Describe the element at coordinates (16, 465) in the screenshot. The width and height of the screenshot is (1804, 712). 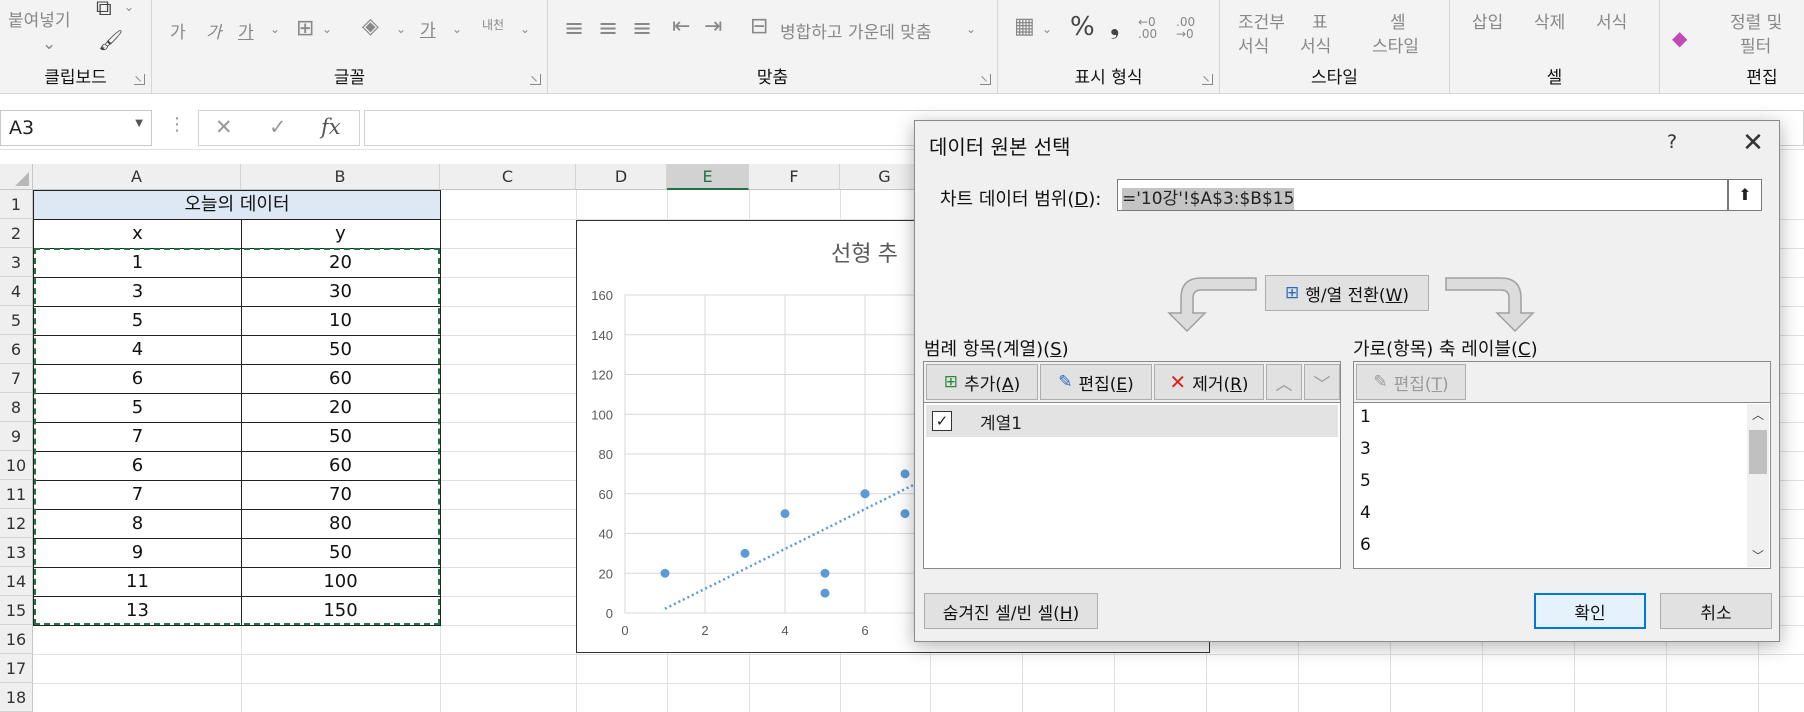
I see `row-header-10: 10` at that location.